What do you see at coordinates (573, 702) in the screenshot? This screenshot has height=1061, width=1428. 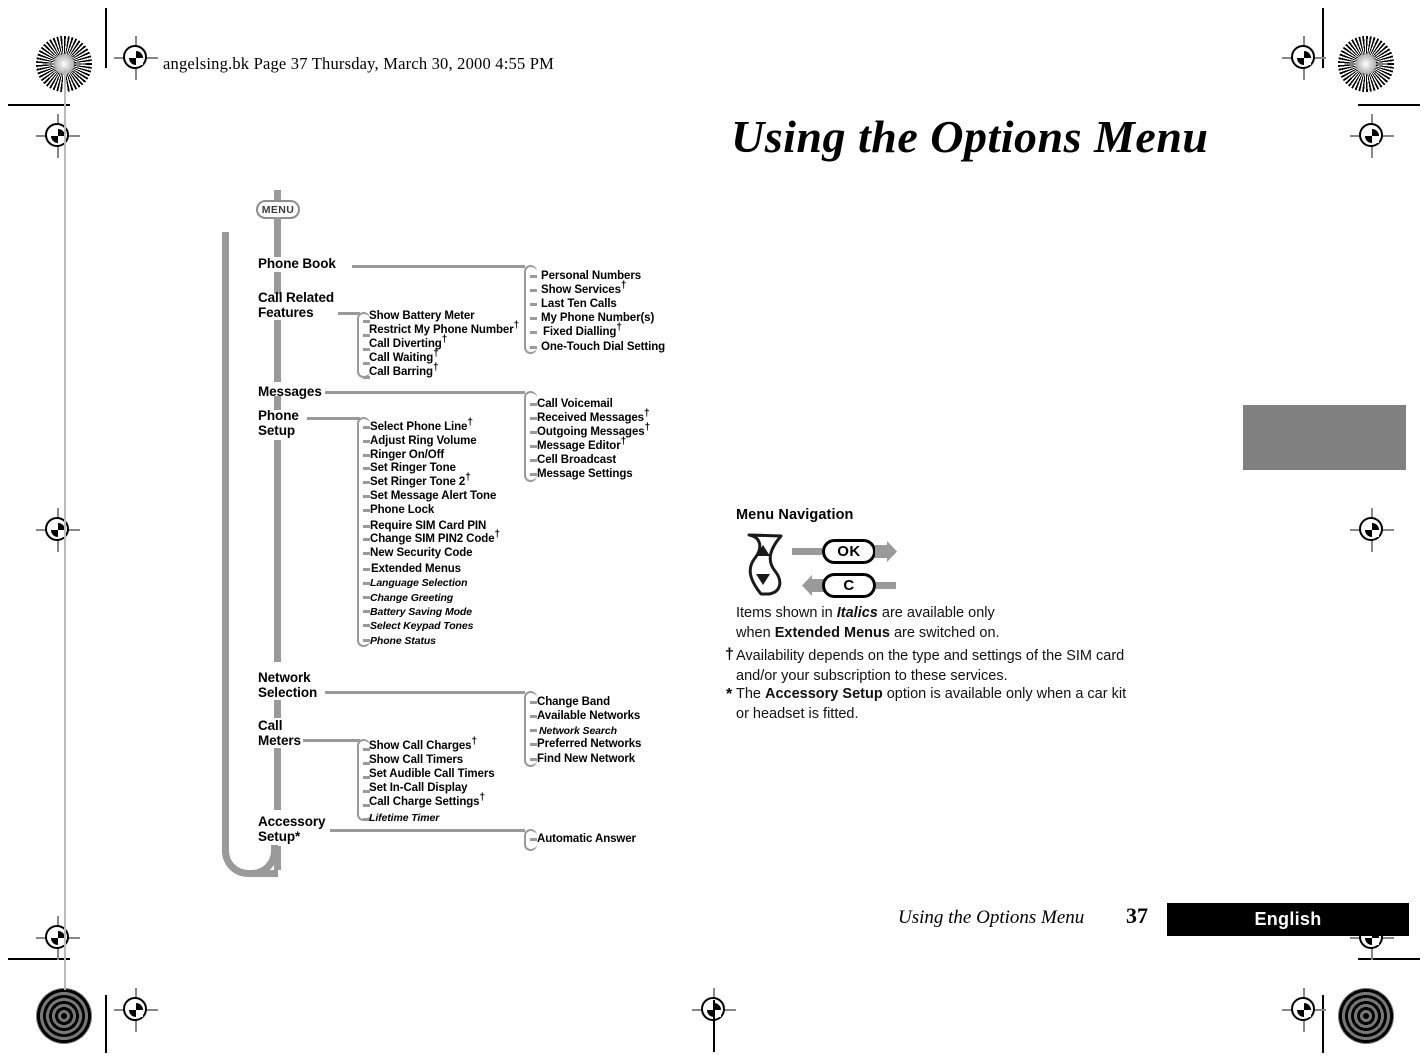 I see `submenu-item-change-band: Change Band` at bounding box center [573, 702].